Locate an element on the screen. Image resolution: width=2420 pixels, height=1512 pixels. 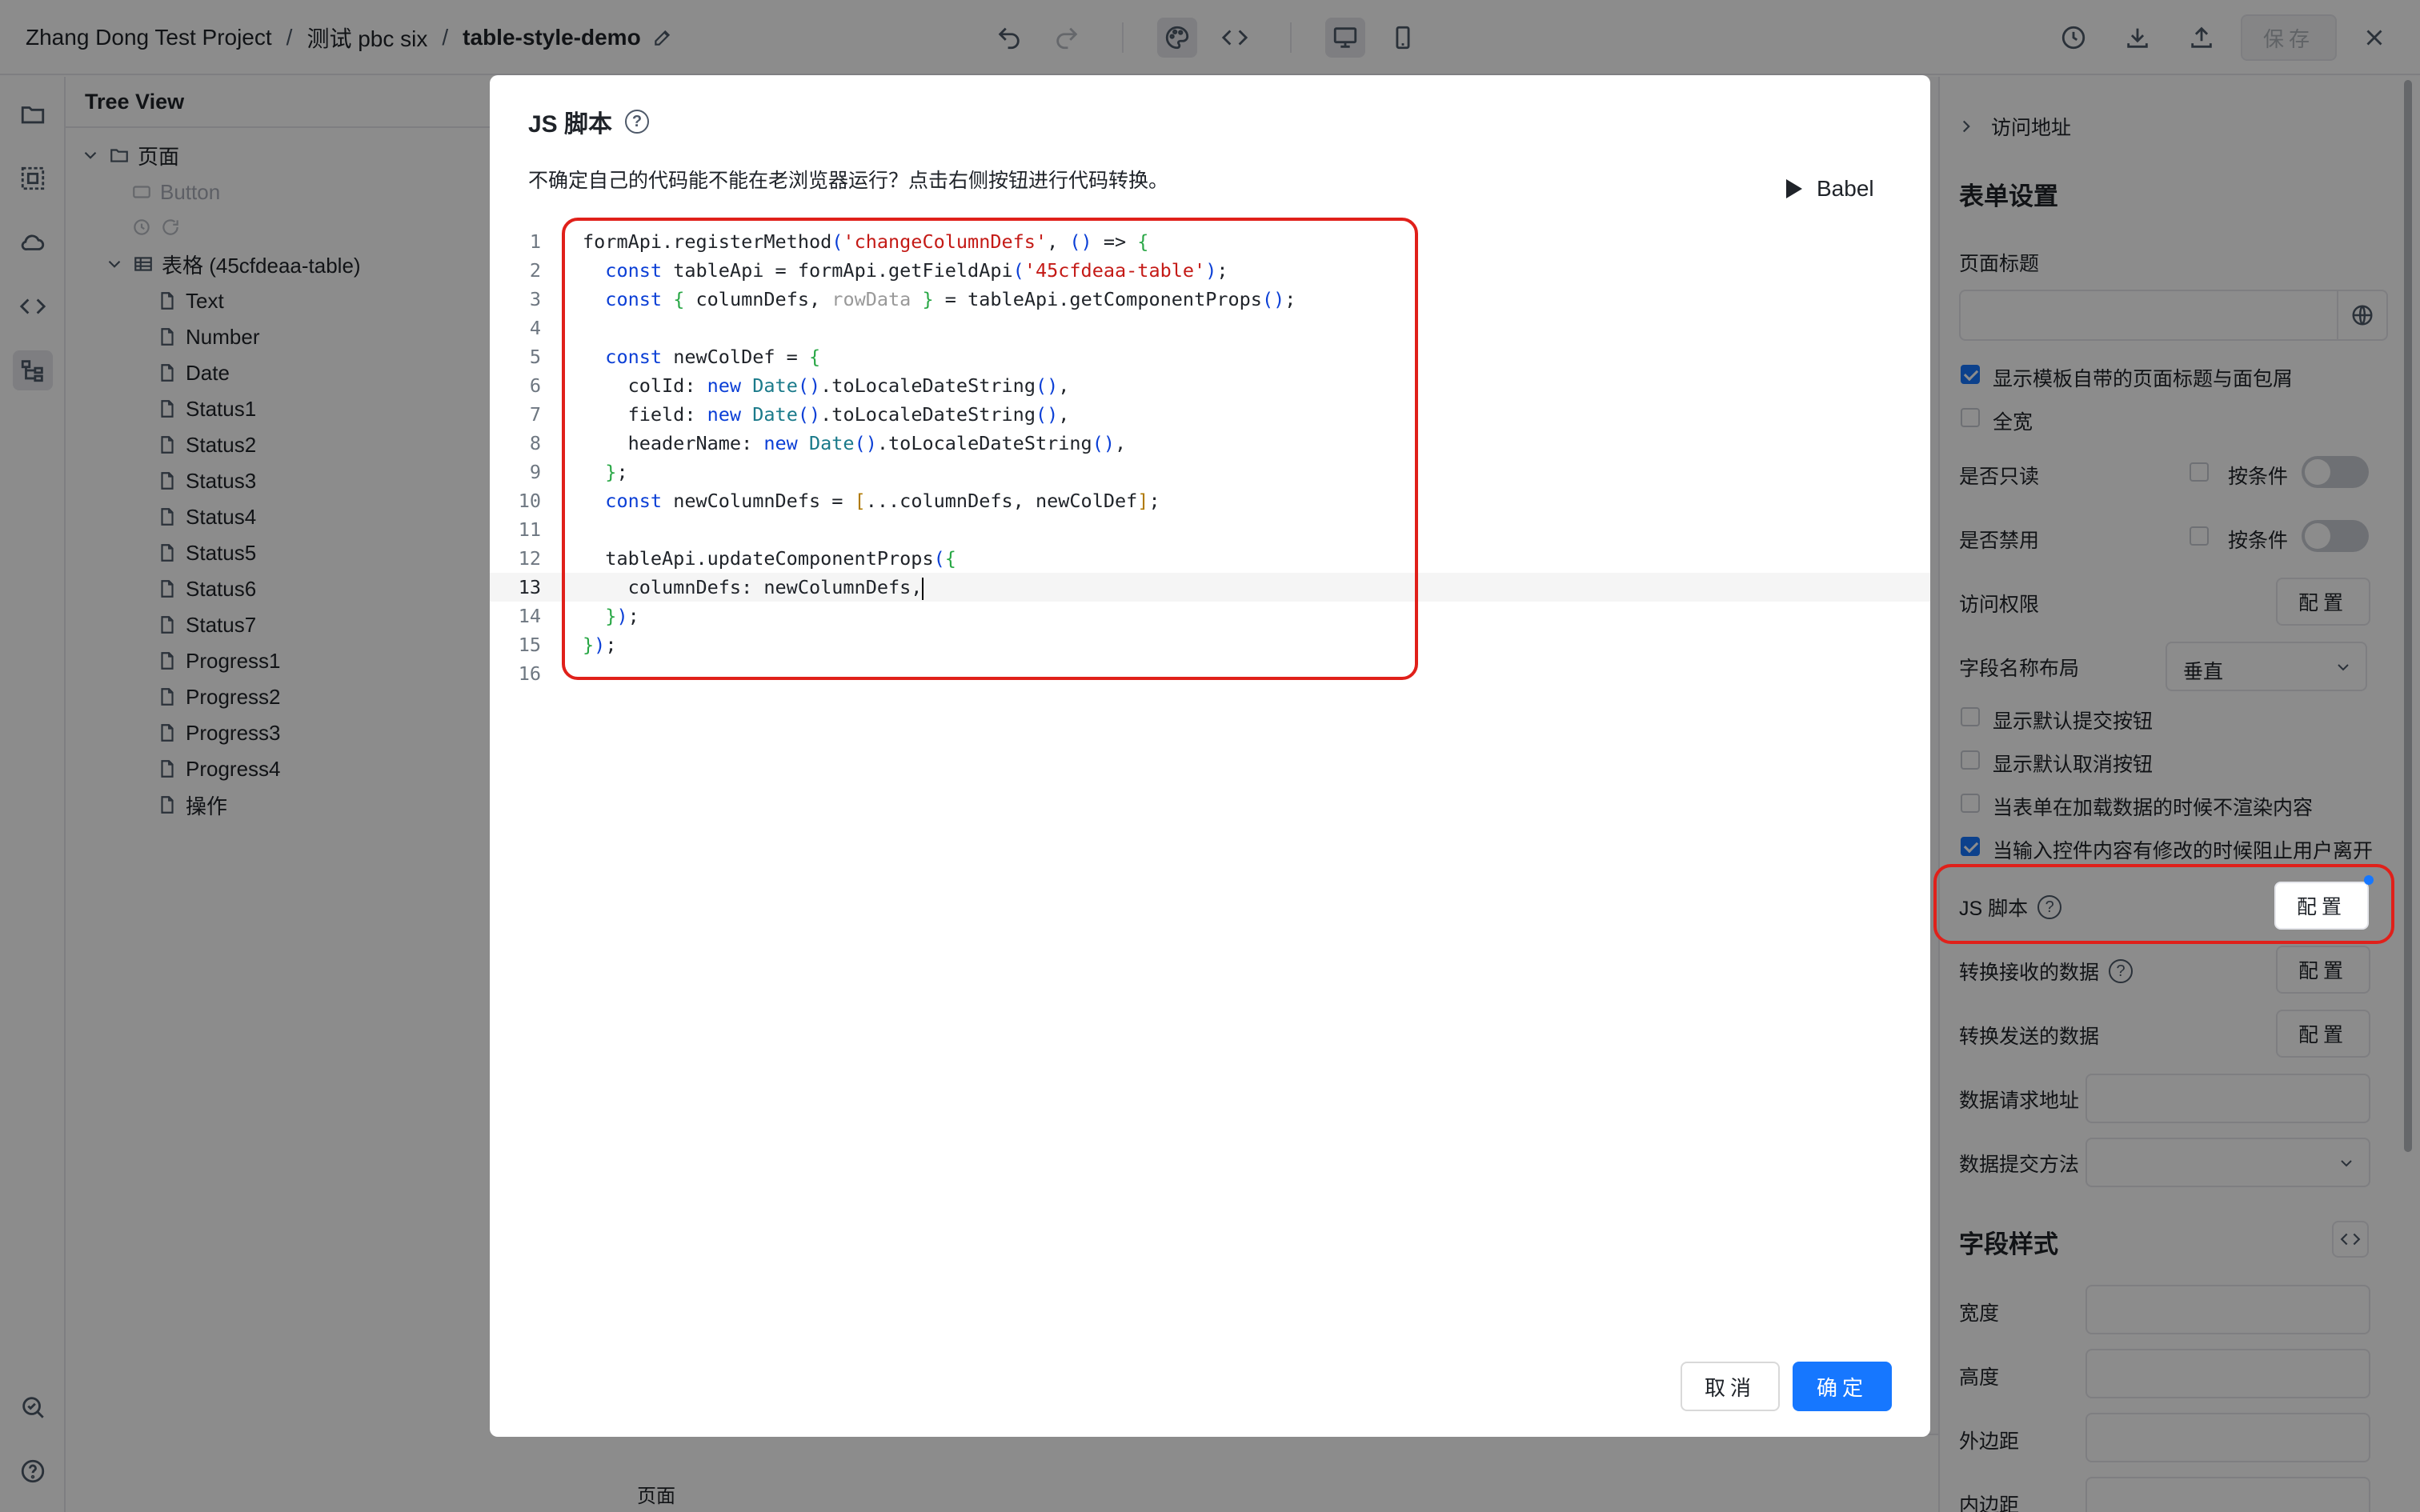
line-number: 8 is located at coordinates (535, 443).